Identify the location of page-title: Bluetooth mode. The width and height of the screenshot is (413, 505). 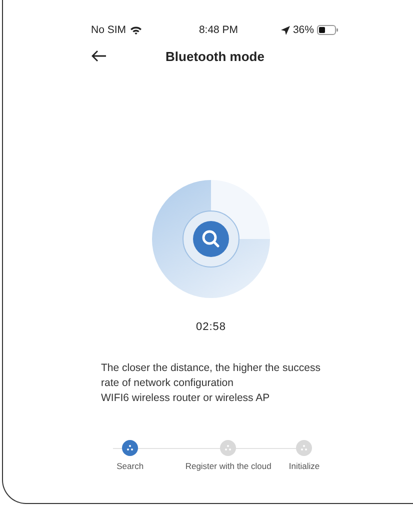
(215, 56).